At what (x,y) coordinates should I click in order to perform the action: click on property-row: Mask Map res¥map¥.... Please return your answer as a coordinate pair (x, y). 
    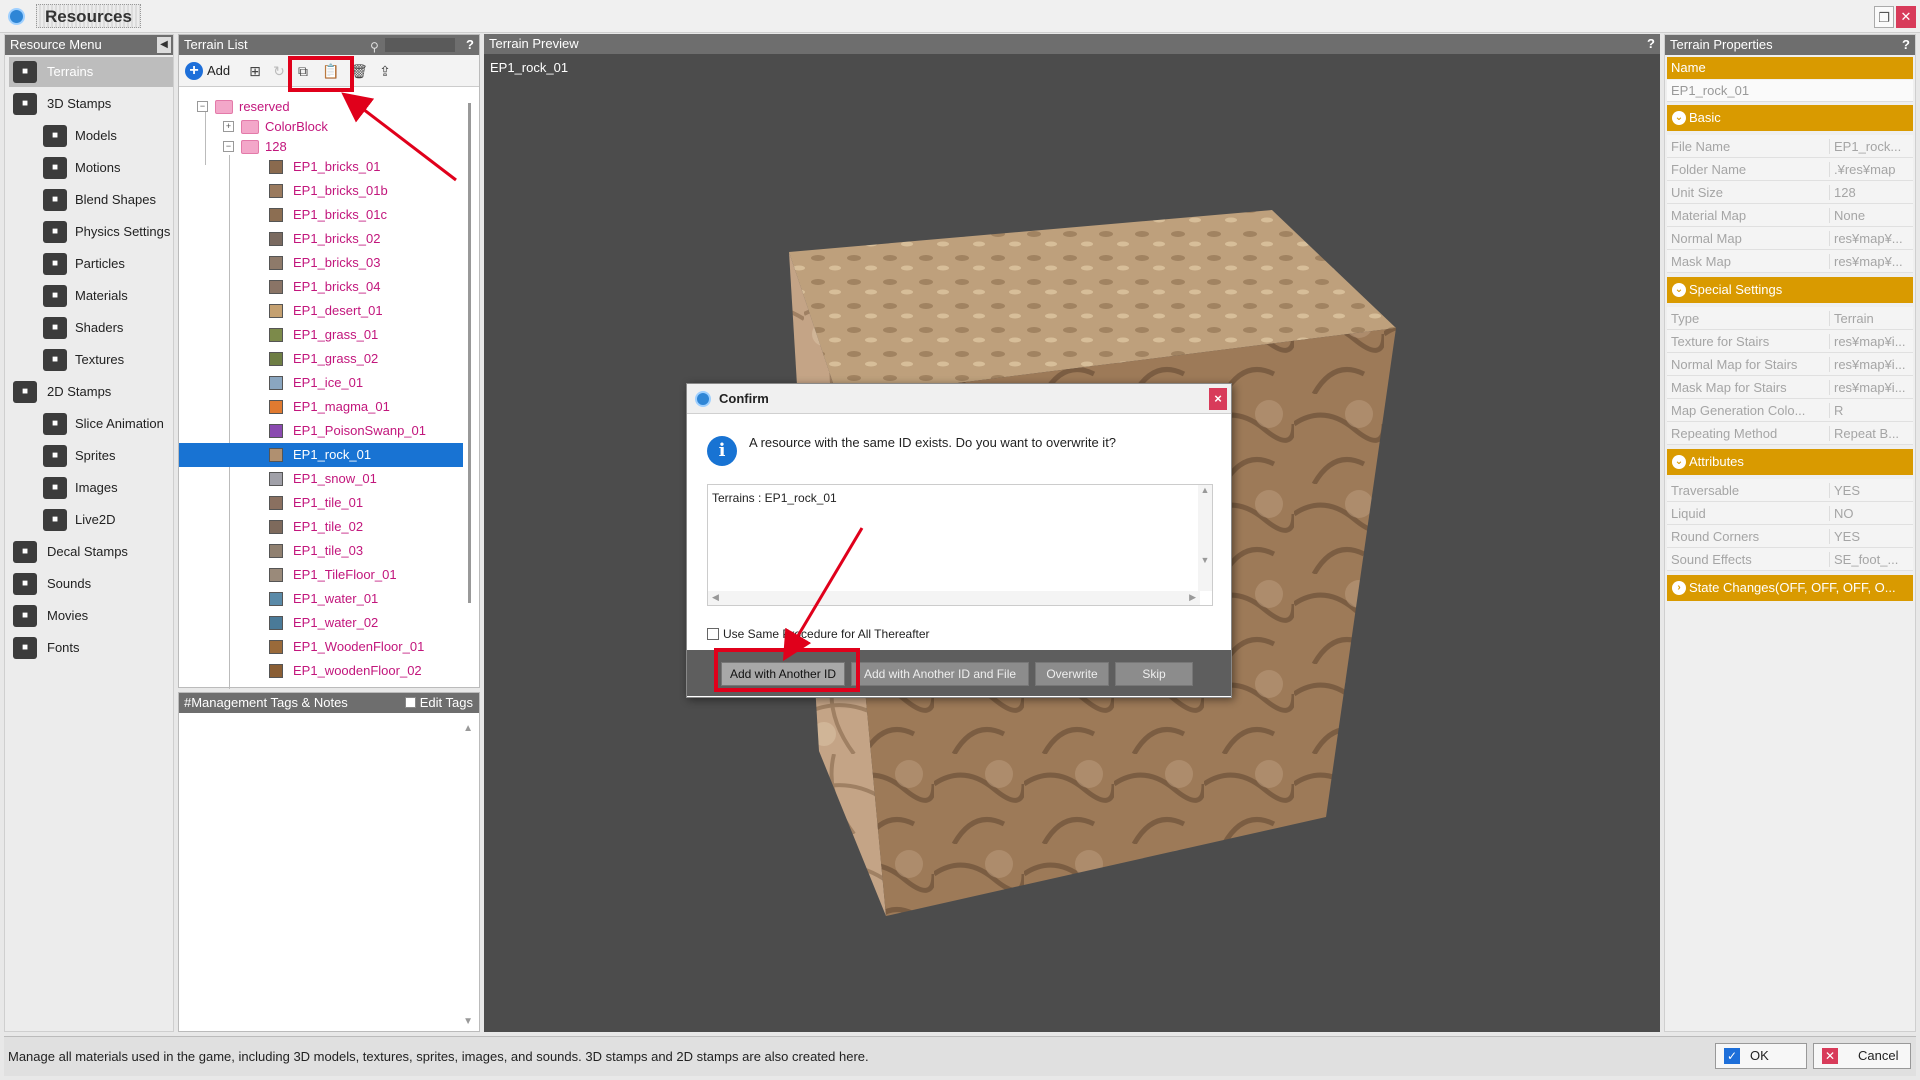
    Looking at the image, I should click on (1790, 261).